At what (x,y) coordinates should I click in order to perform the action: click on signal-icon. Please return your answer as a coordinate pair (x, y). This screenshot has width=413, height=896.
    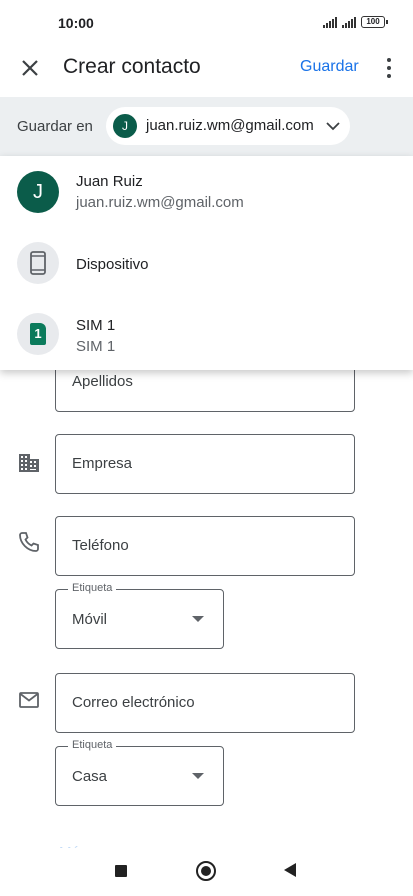
    Looking at the image, I should click on (330, 22).